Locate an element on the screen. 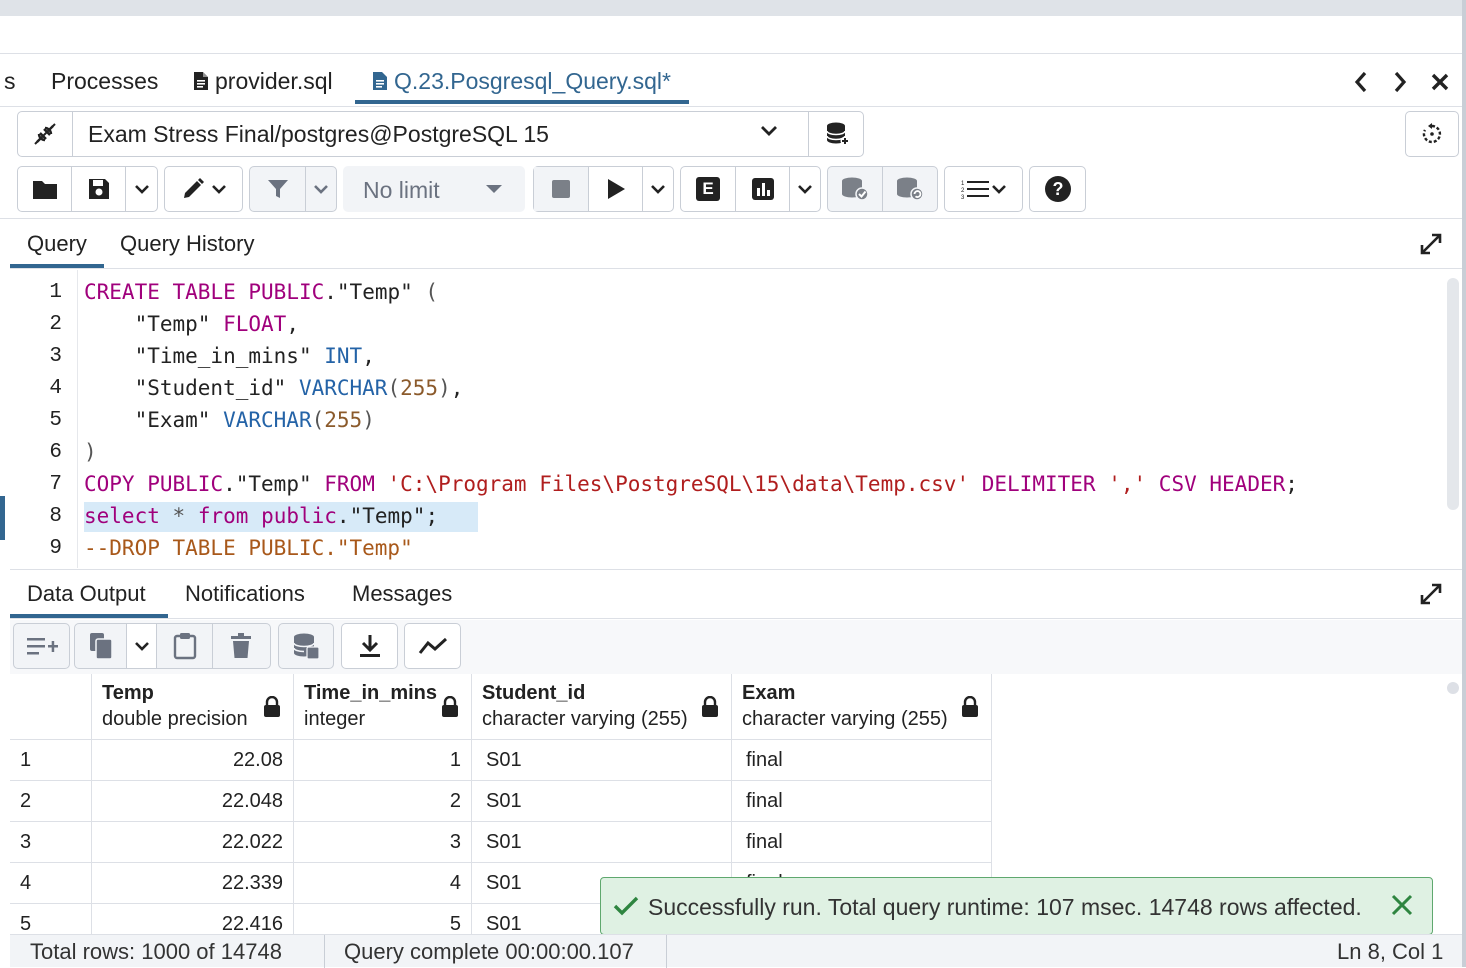 The width and height of the screenshot is (1466, 968). editor-scrollbar is located at coordinates (1453, 394).